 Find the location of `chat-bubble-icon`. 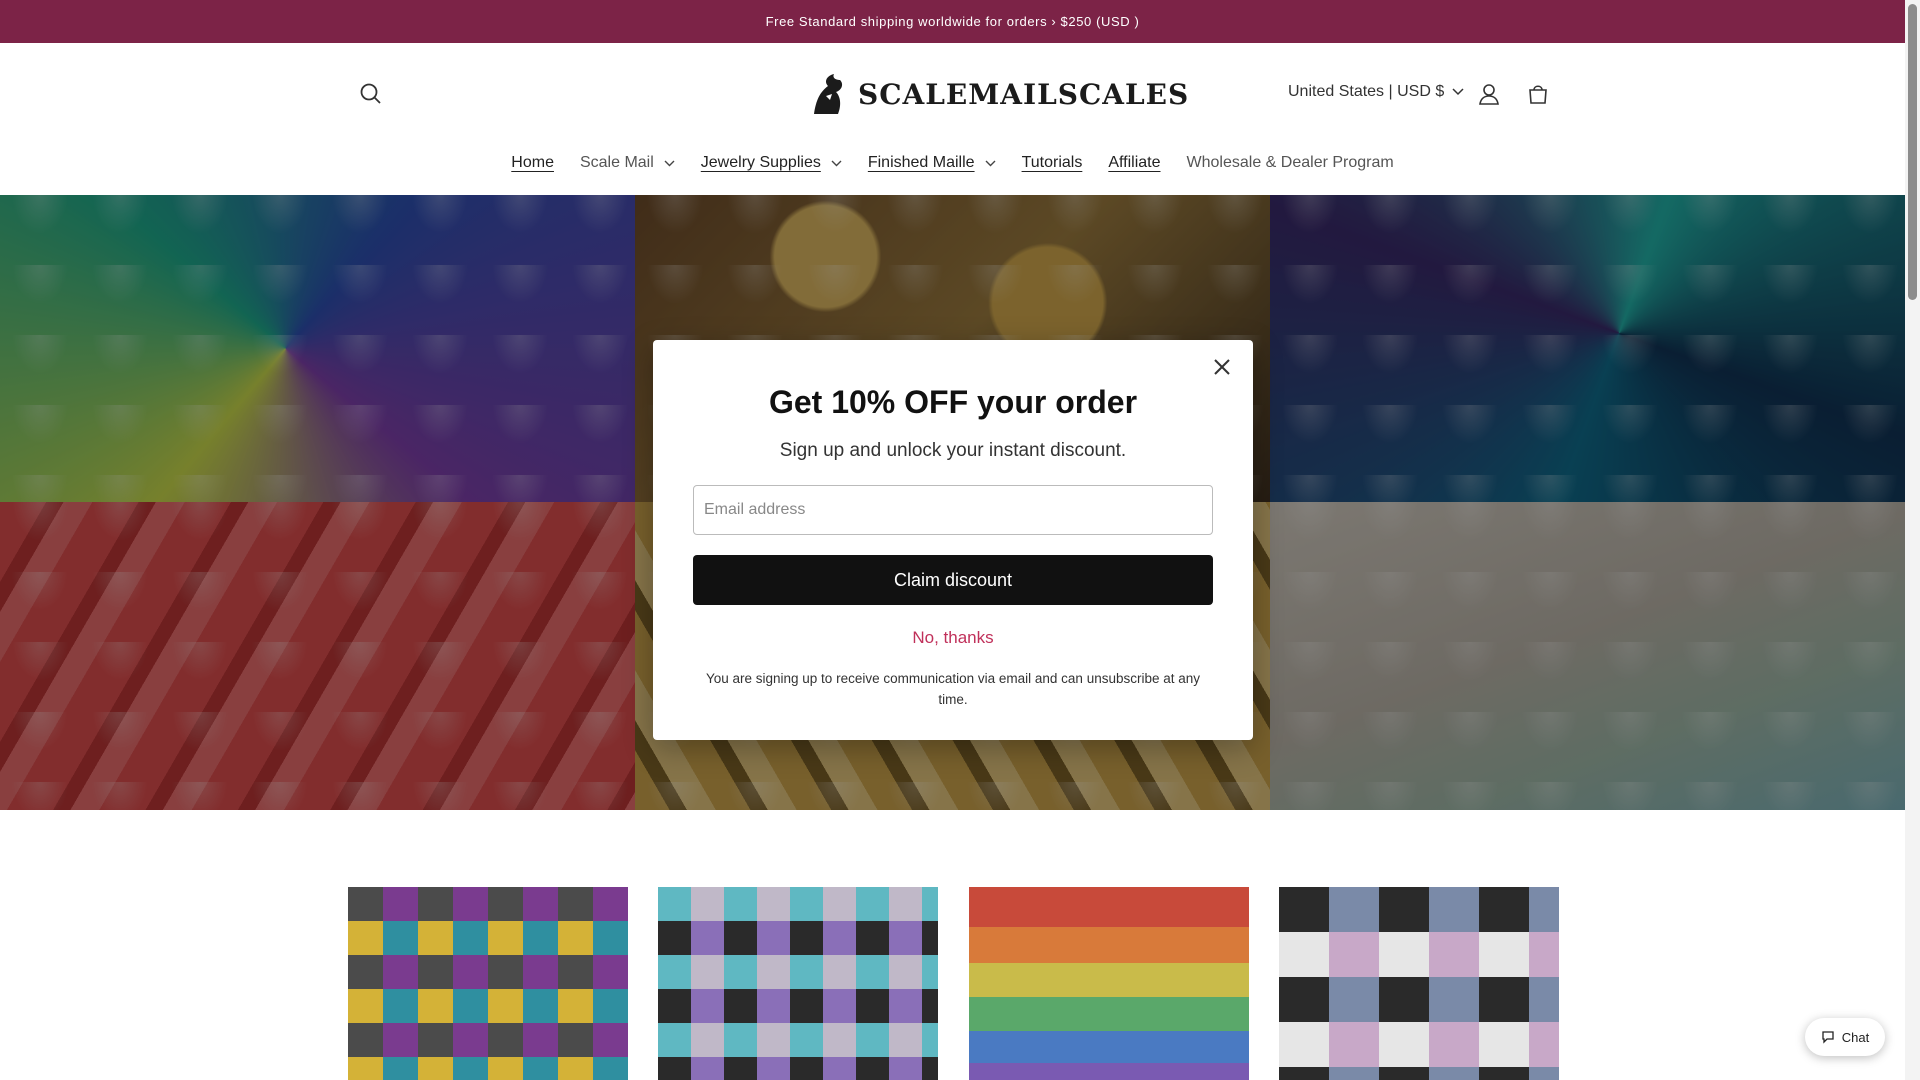

chat-bubble-icon is located at coordinates (1828, 1037).